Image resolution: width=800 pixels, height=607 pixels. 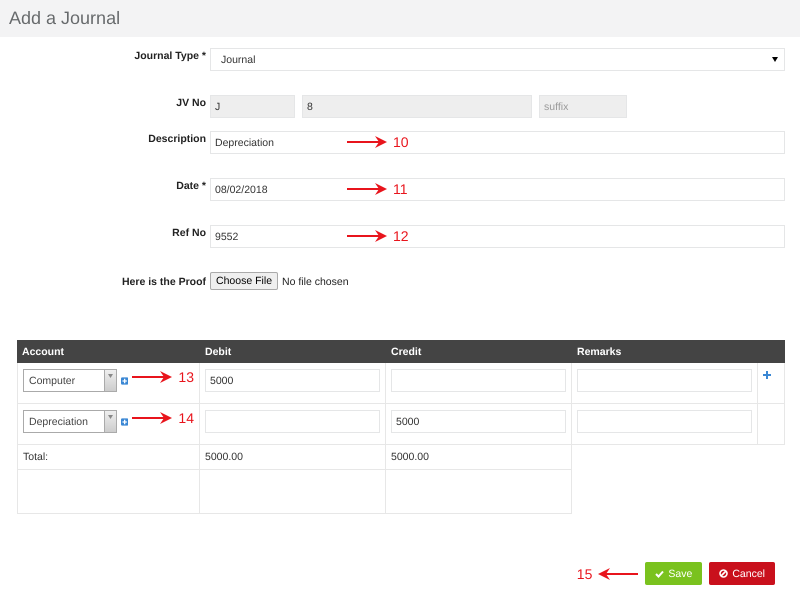 What do you see at coordinates (186, 418) in the screenshot?
I see `annotation-number: 14` at bounding box center [186, 418].